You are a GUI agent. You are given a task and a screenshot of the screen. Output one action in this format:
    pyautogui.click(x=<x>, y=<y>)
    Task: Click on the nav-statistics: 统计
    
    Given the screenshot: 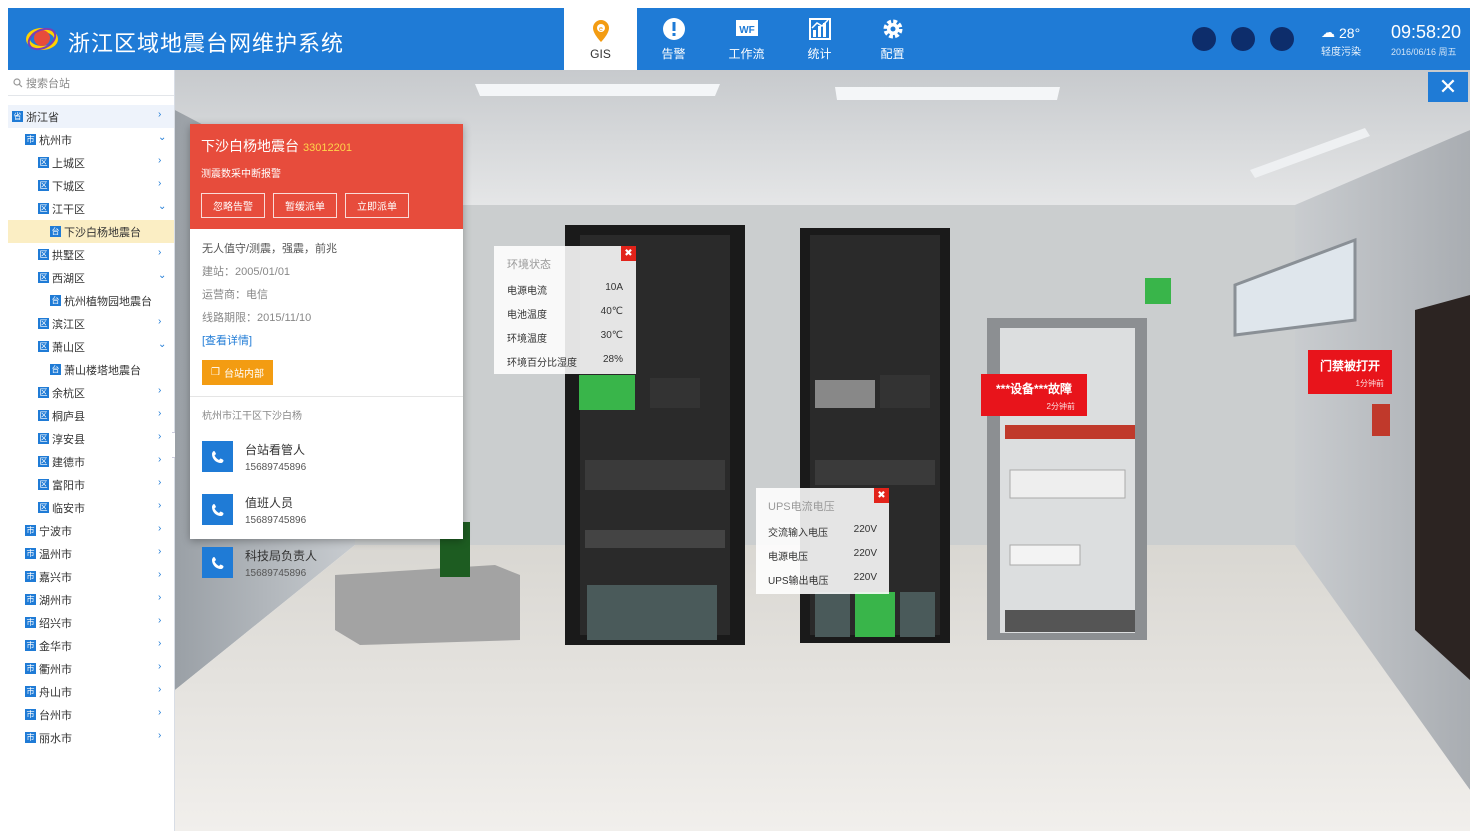 What is the action you would take?
    pyautogui.click(x=819, y=39)
    